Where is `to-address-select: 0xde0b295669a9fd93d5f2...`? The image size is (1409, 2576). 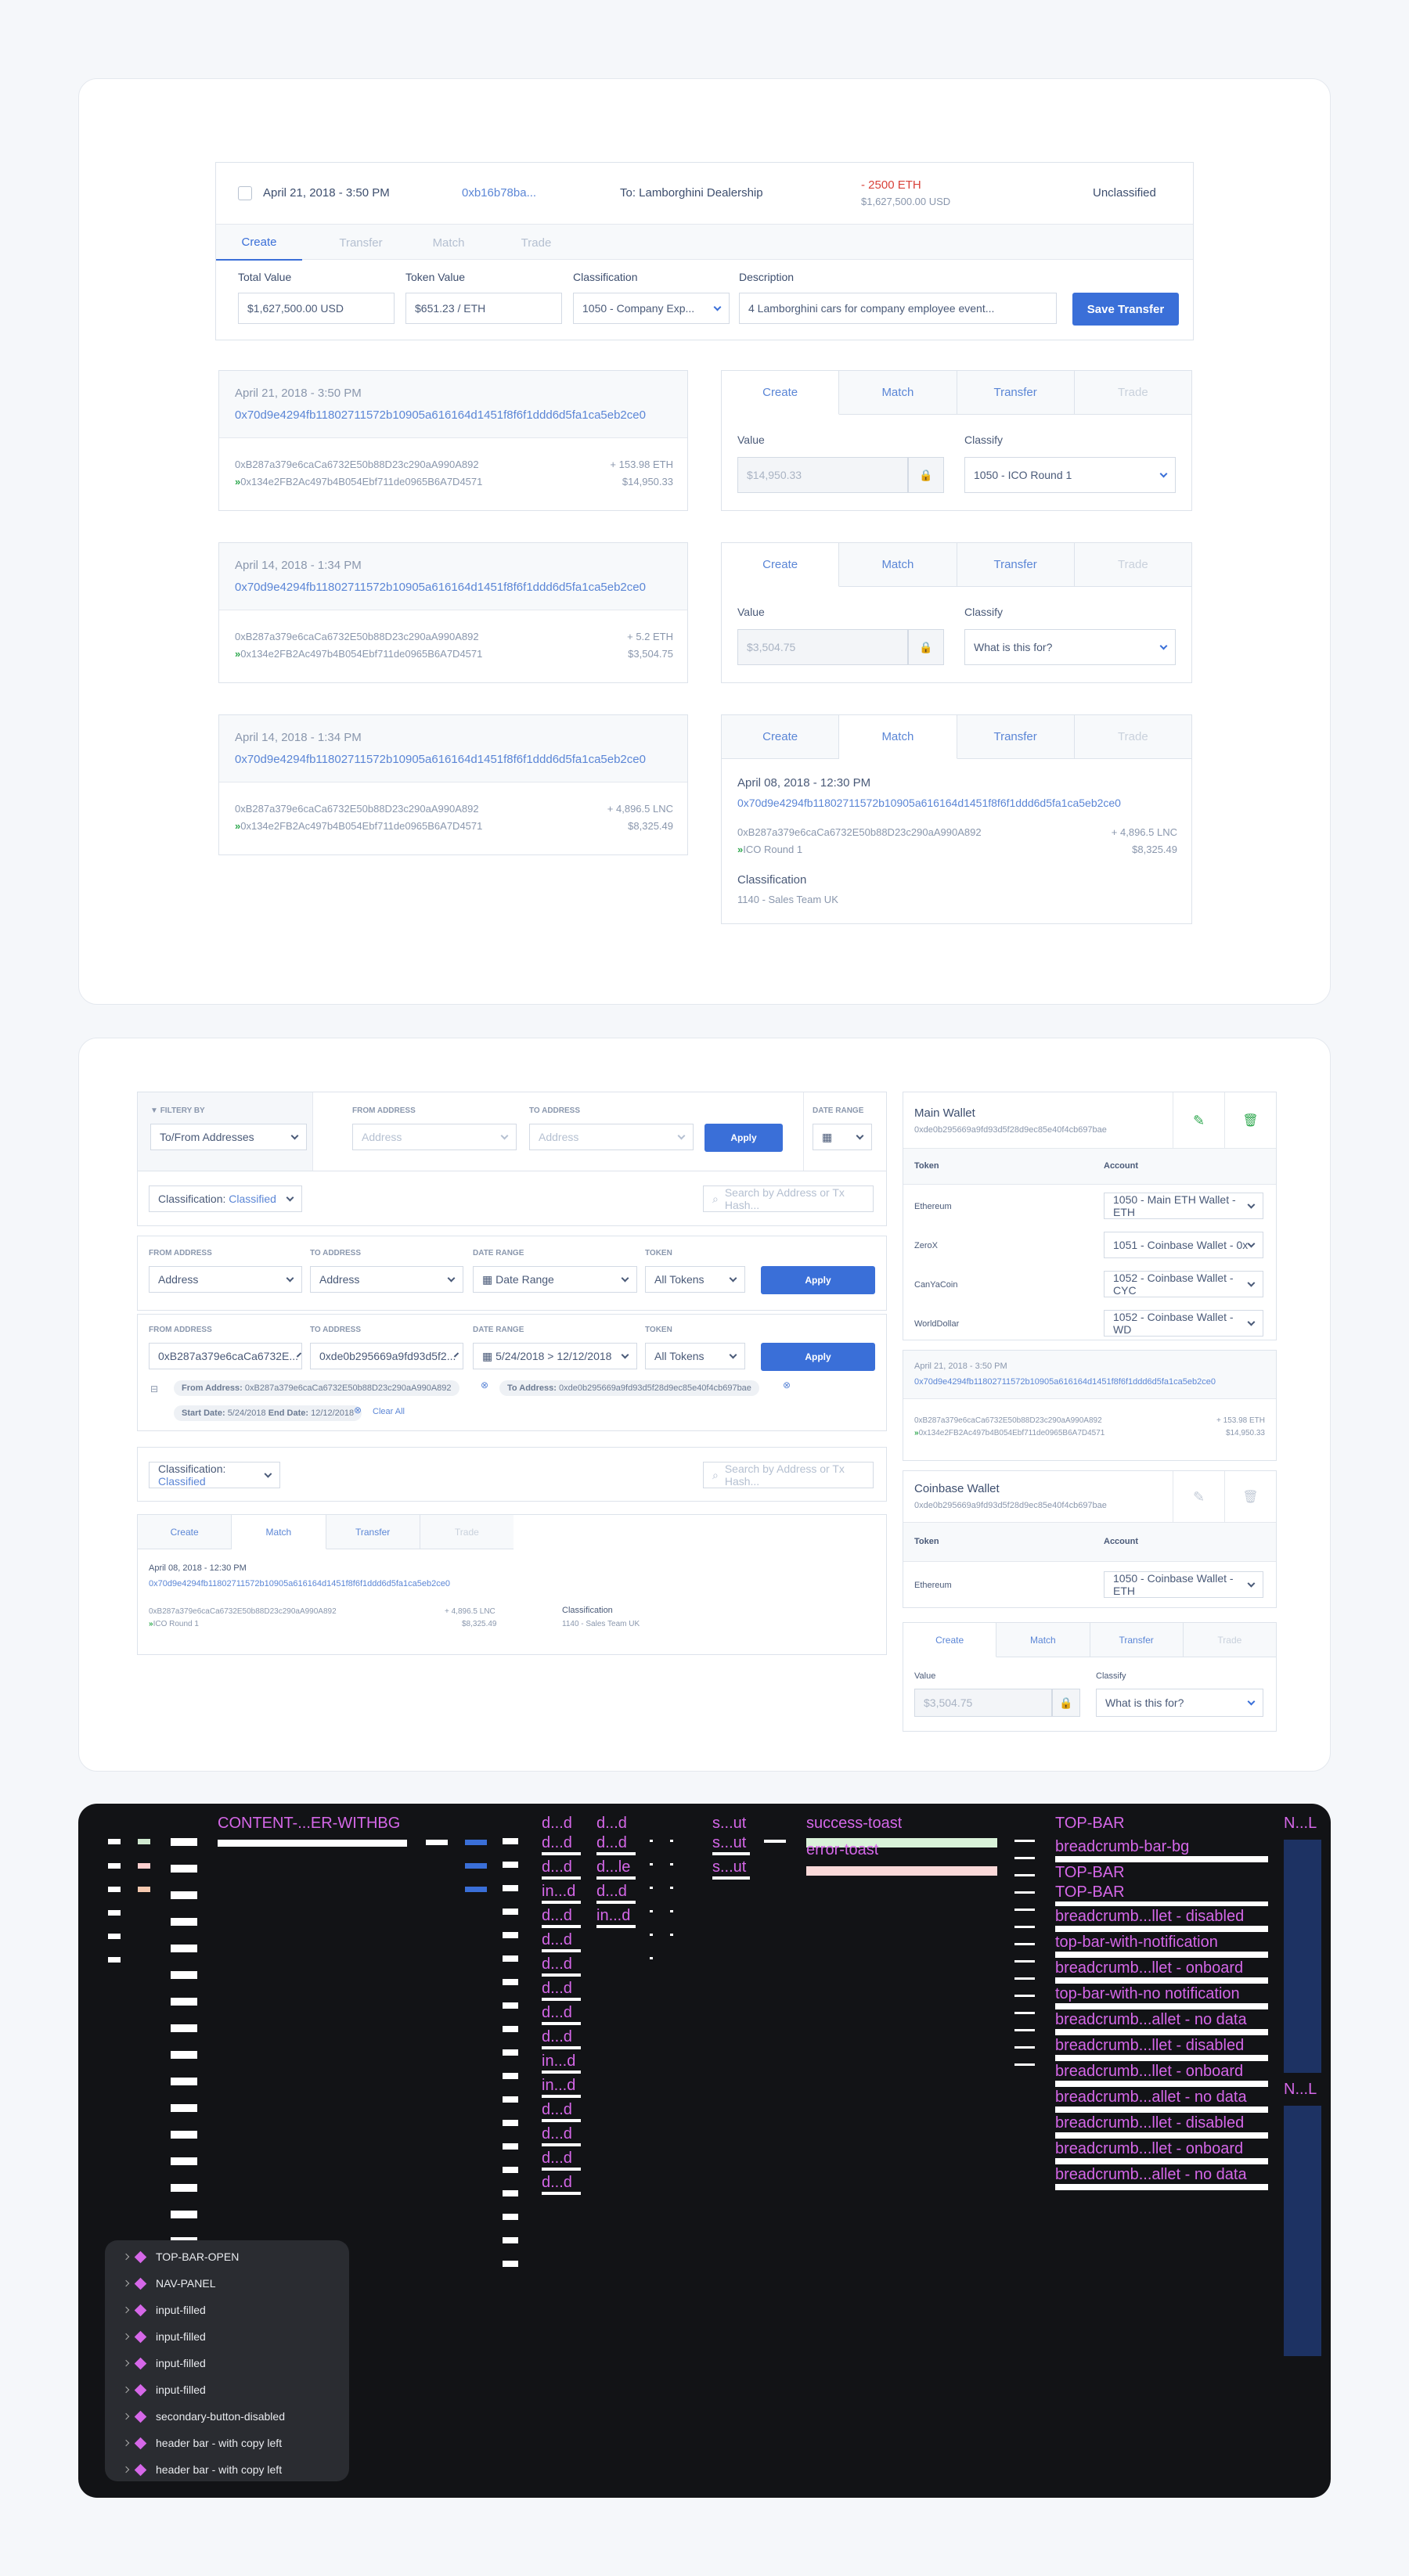
to-address-select: 0xde0b295669a9fd93d5f2... is located at coordinates (387, 1356).